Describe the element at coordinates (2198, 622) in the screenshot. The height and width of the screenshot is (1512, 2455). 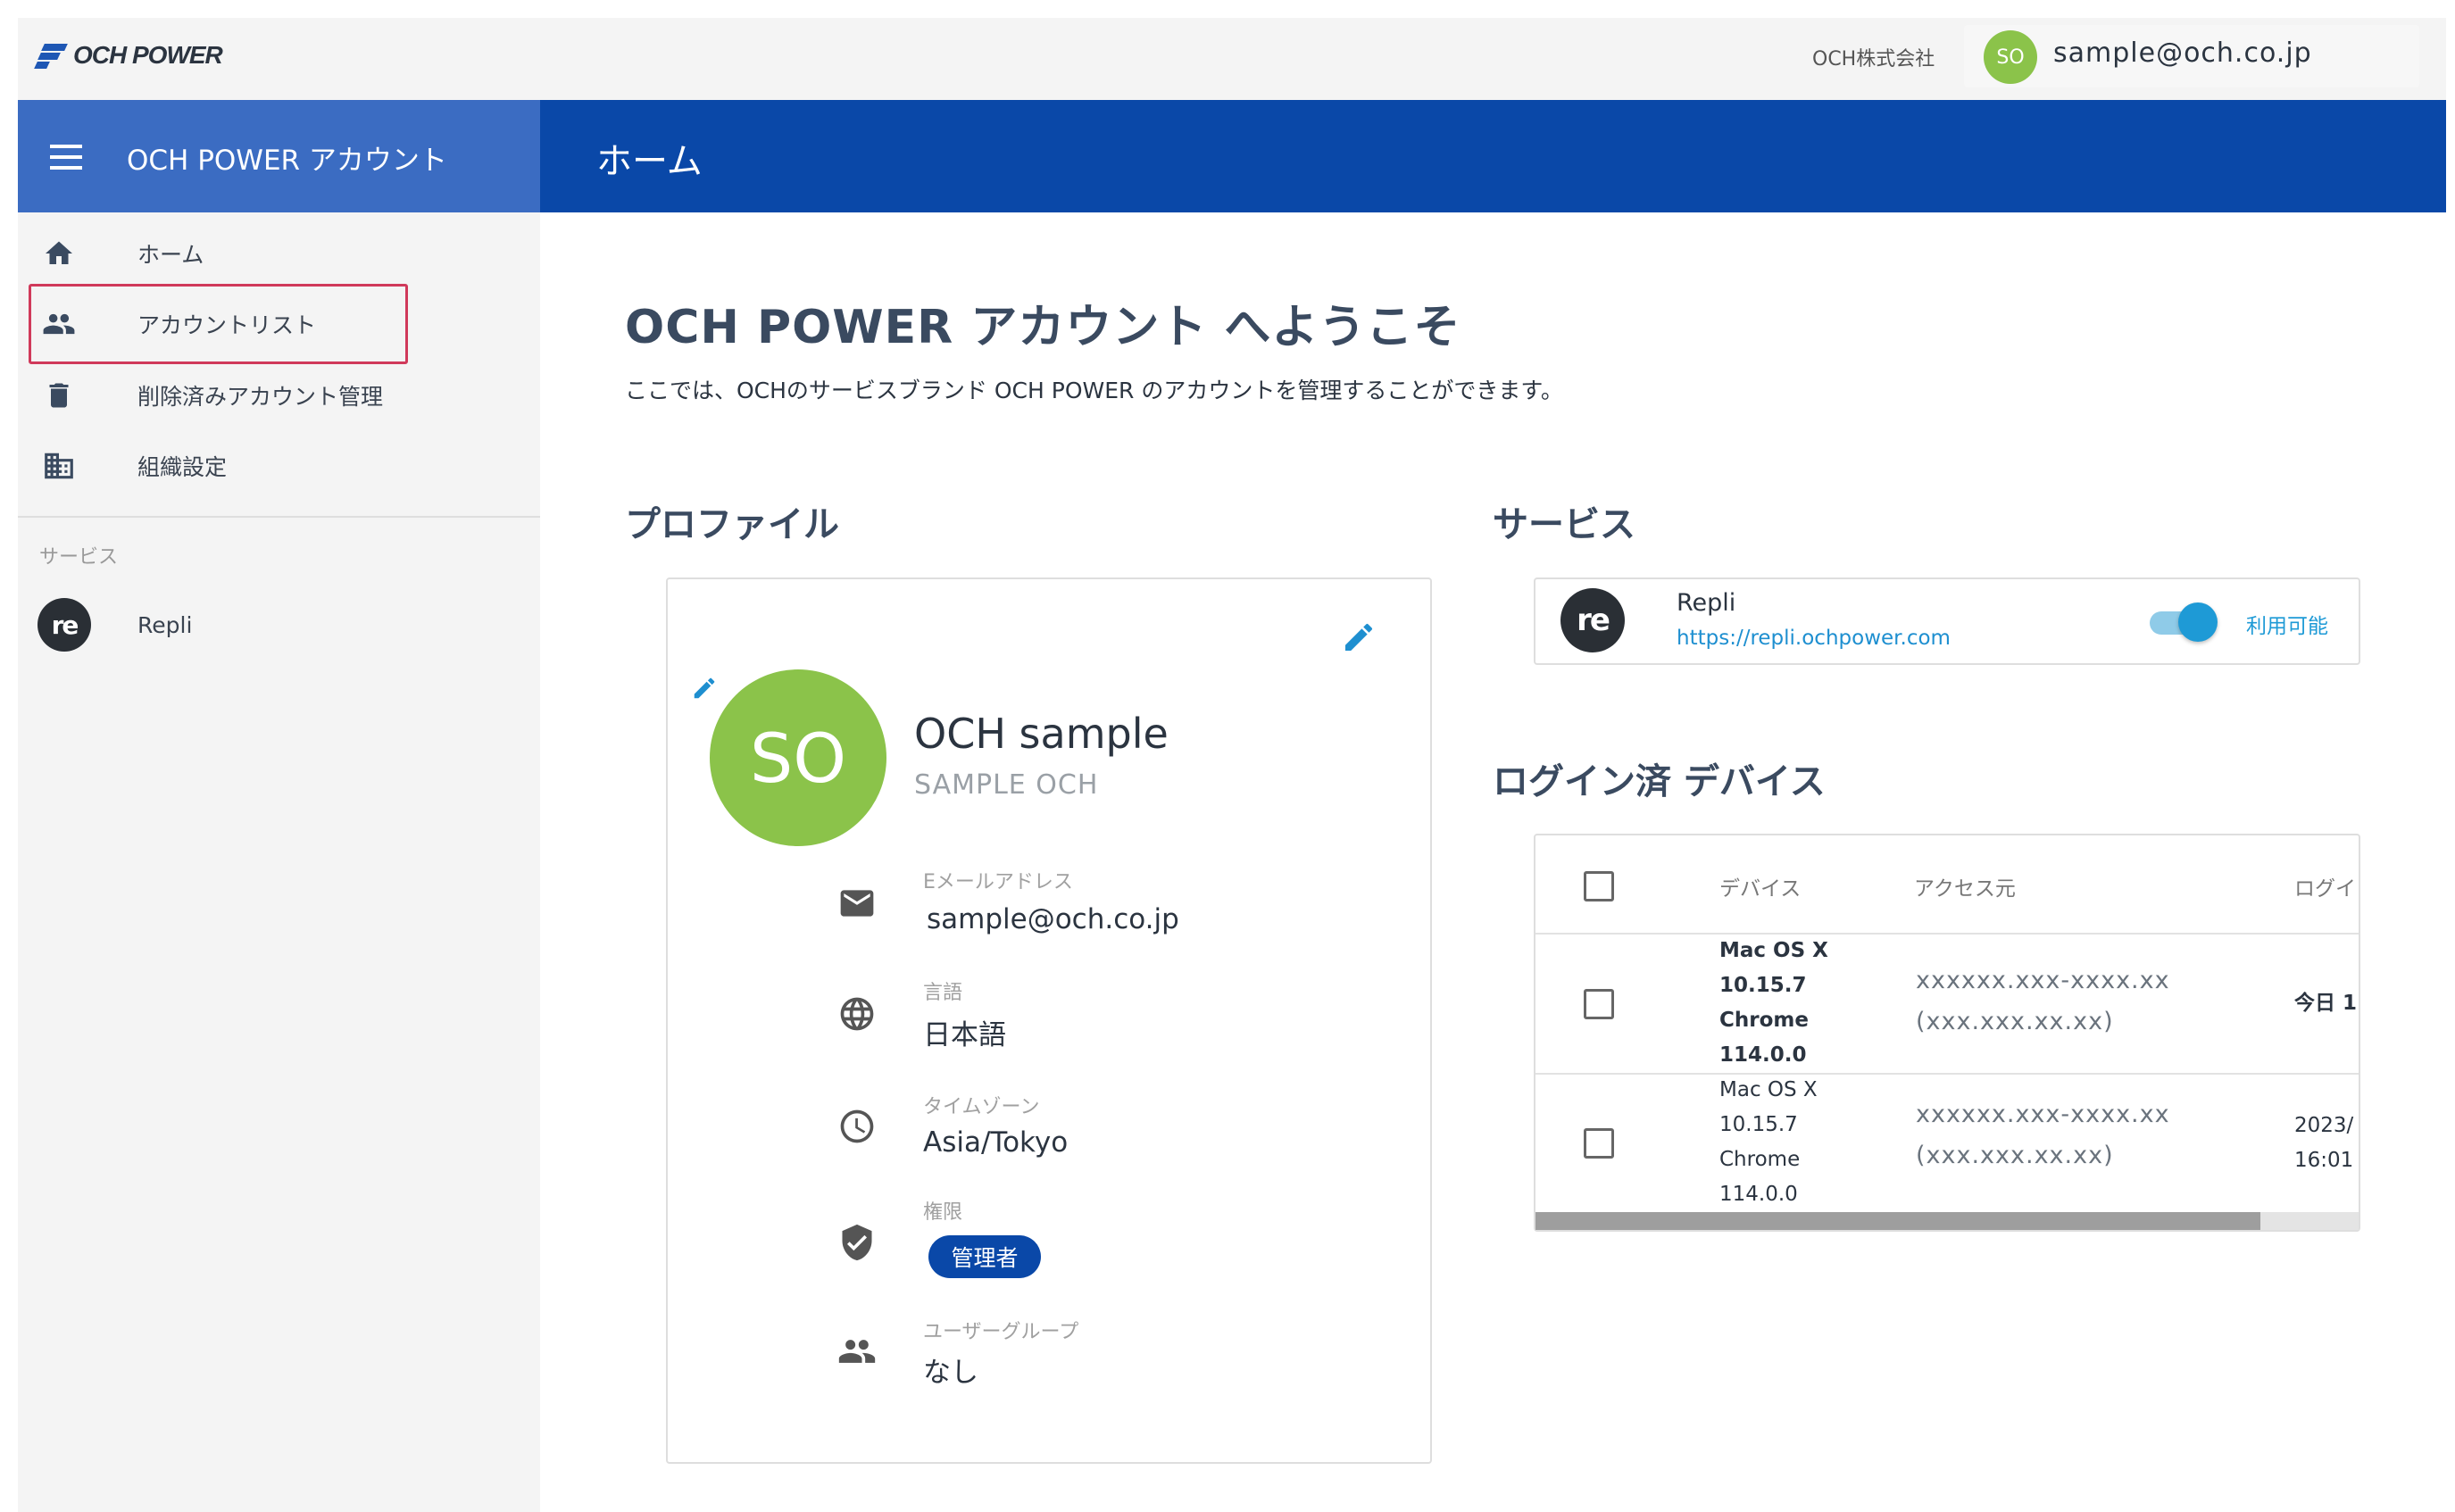
I see `service-toggle-thumb` at that location.